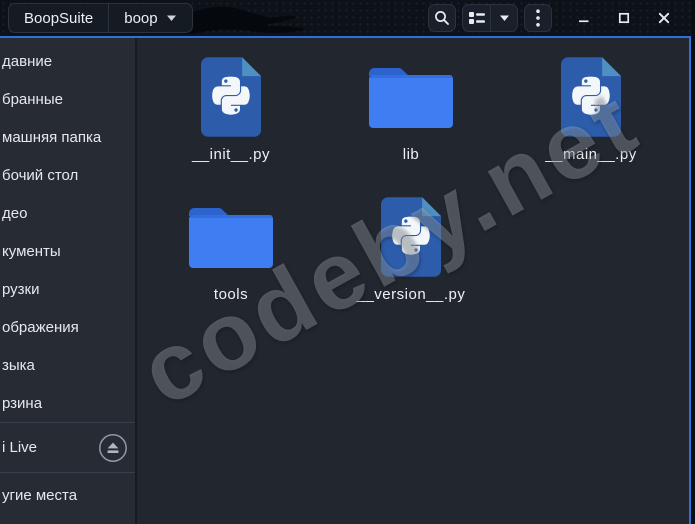 The image size is (695, 524). What do you see at coordinates (411, 154) in the screenshot?
I see `folder-name: lib` at bounding box center [411, 154].